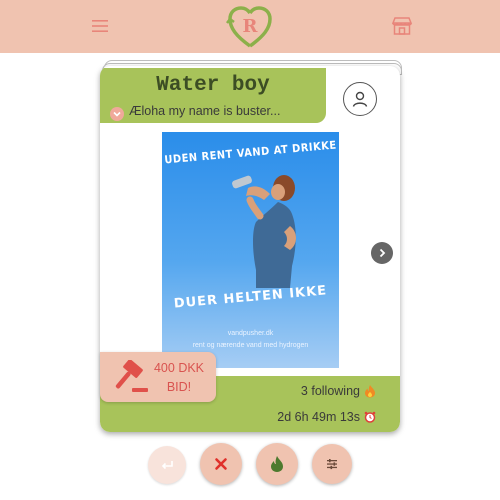  I want to click on top-bar: R, so click(250, 26).